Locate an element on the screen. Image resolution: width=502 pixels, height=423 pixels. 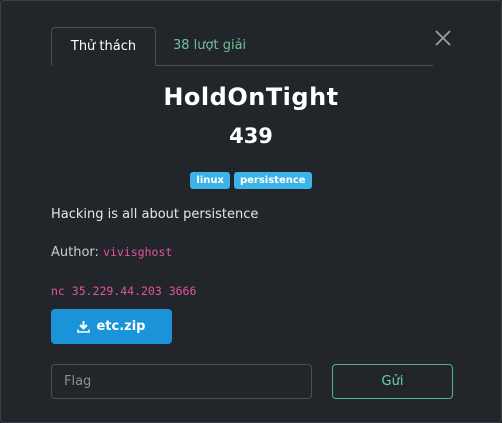
download-file-button: etc.zip is located at coordinates (111, 326).